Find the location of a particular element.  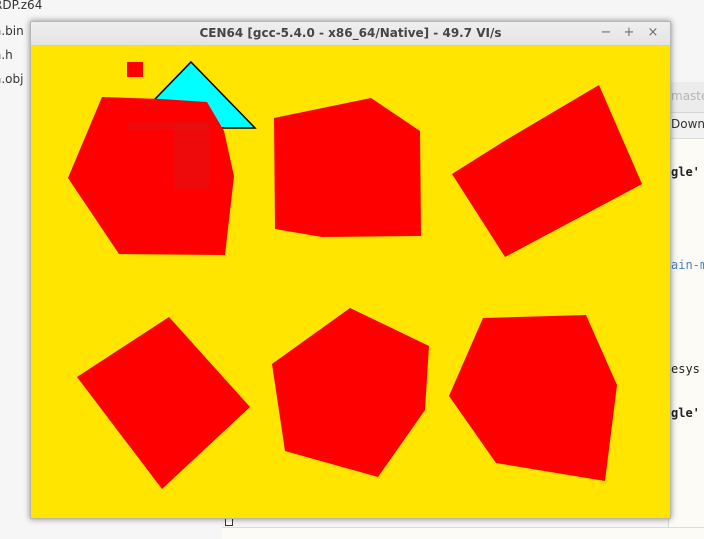

file-item-a-obj: a.obj is located at coordinates (11, 79).